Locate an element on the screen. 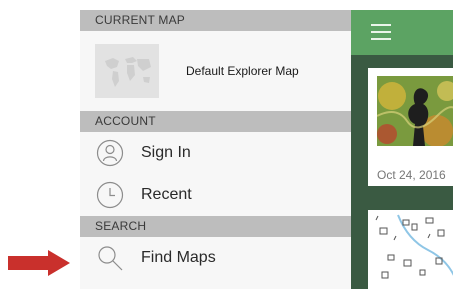  map-card-date: Oct 24, 2016 is located at coordinates (411, 175).